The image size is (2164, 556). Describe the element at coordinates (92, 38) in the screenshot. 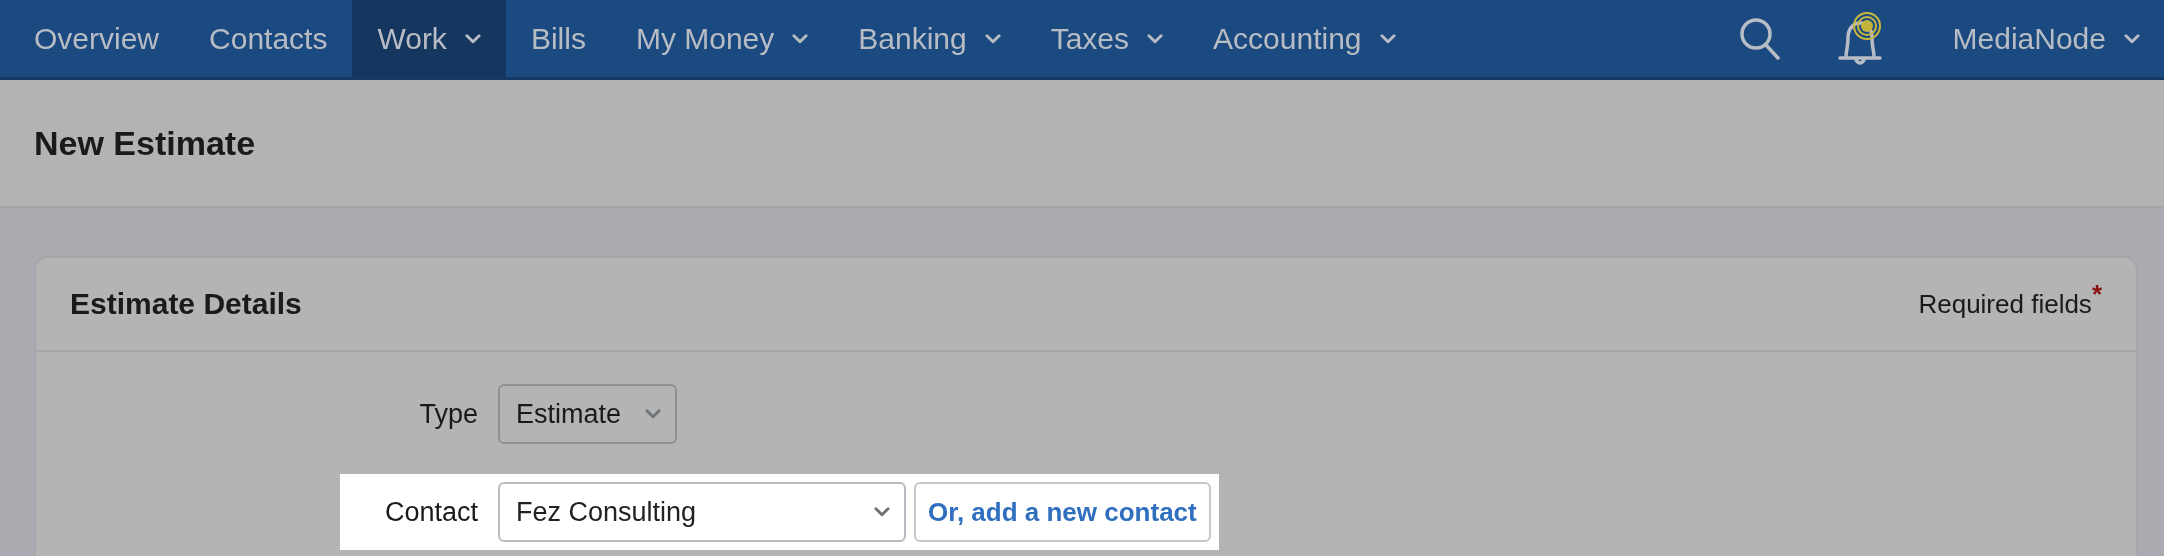

I see `nav-tab: Overview` at that location.